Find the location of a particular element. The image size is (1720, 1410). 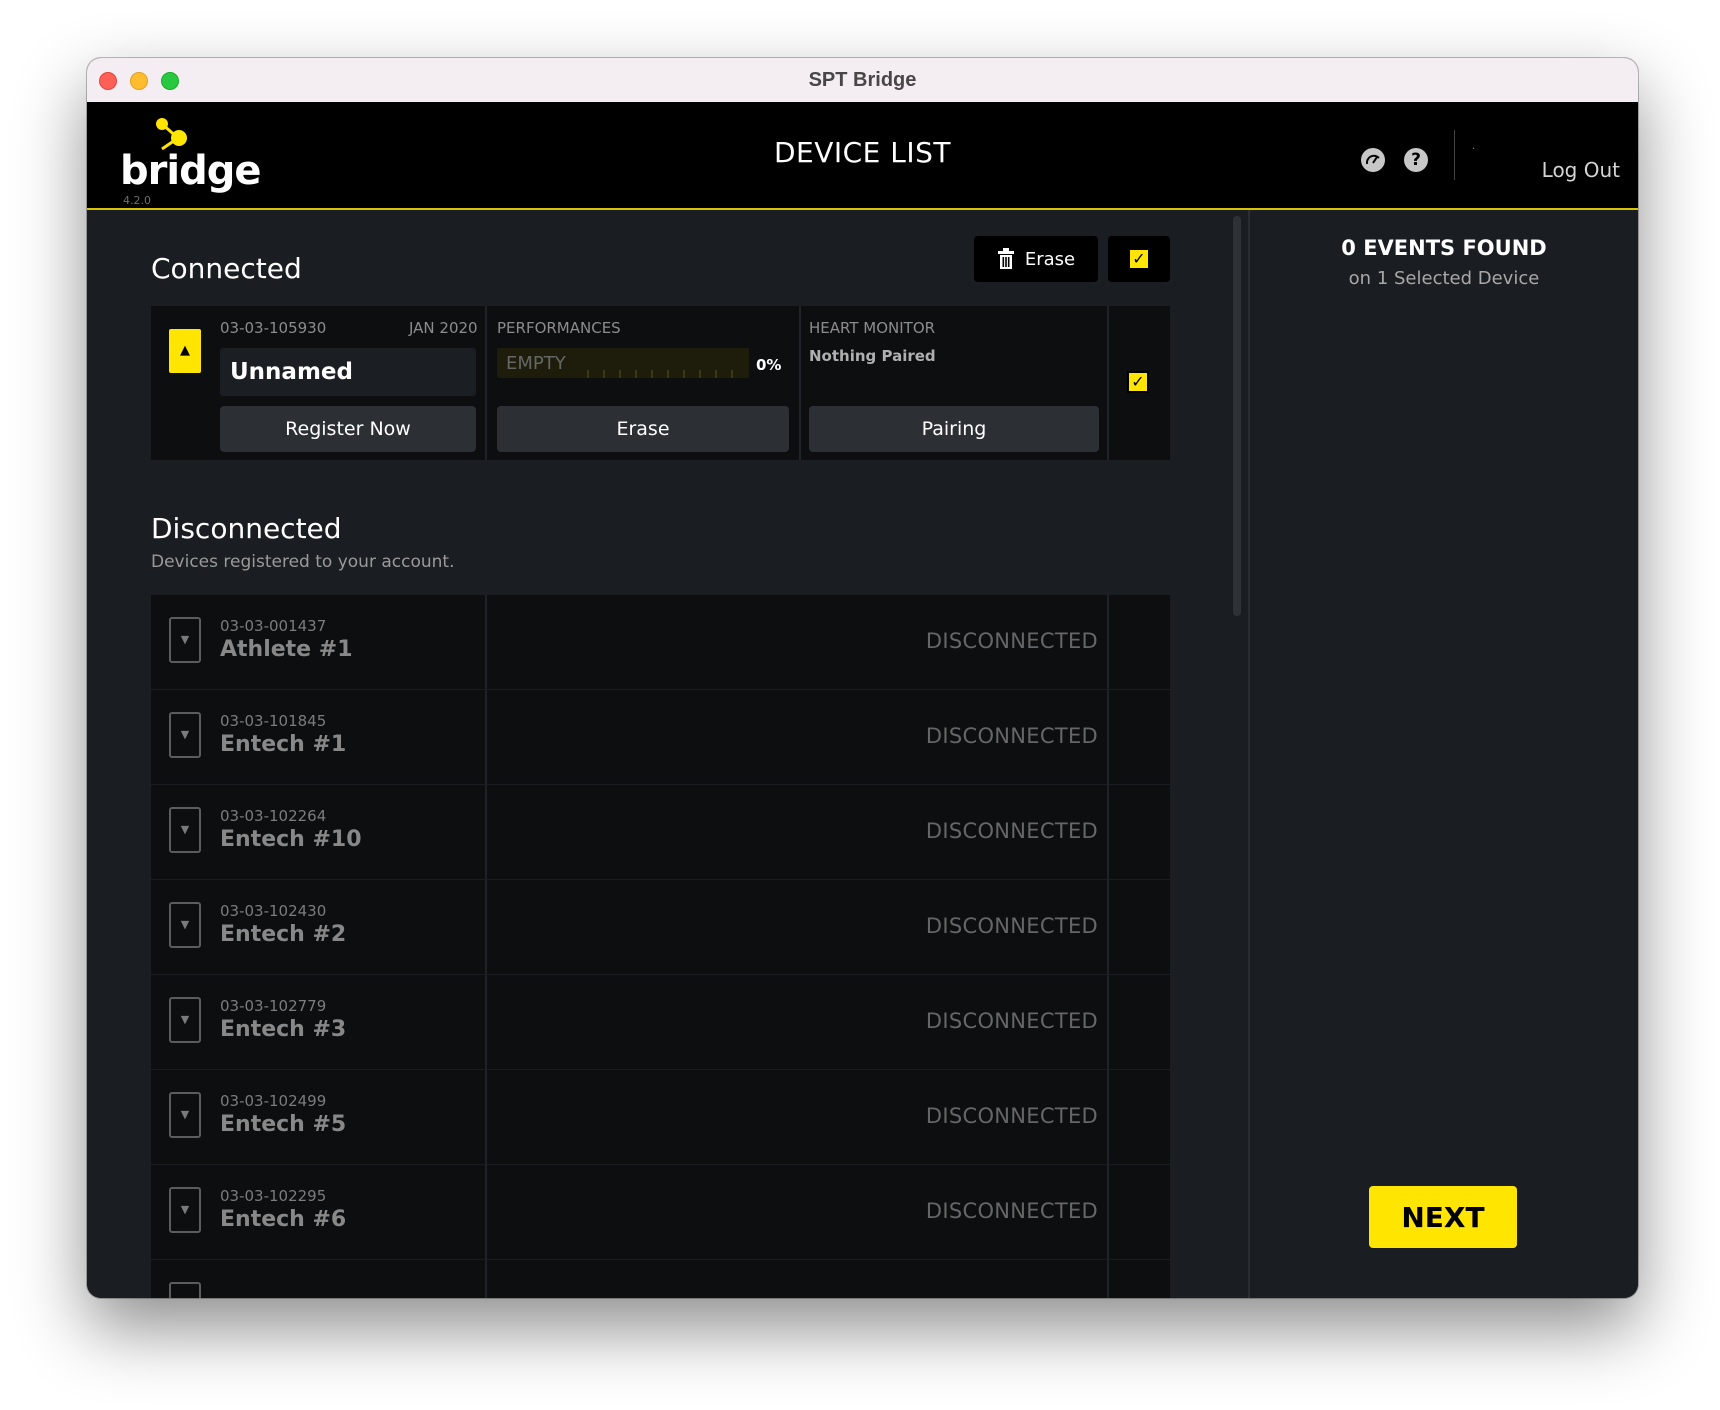

pairing-button: Pairing is located at coordinates (954, 429).